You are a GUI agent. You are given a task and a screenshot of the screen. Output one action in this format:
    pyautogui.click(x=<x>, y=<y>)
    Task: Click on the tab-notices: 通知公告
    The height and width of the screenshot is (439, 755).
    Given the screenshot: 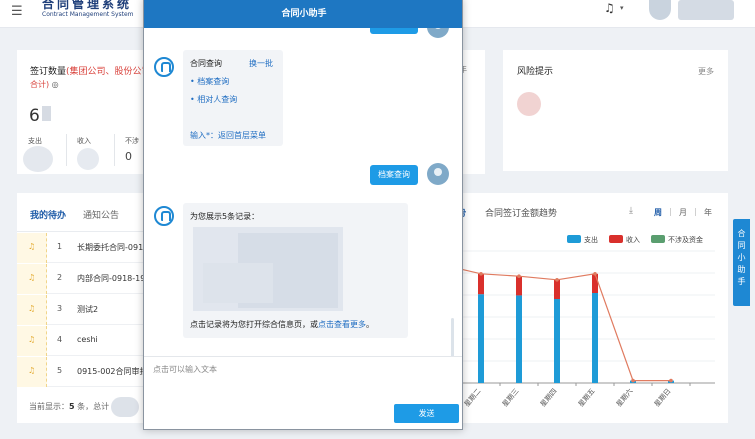 What is the action you would take?
    pyautogui.click(x=101, y=214)
    